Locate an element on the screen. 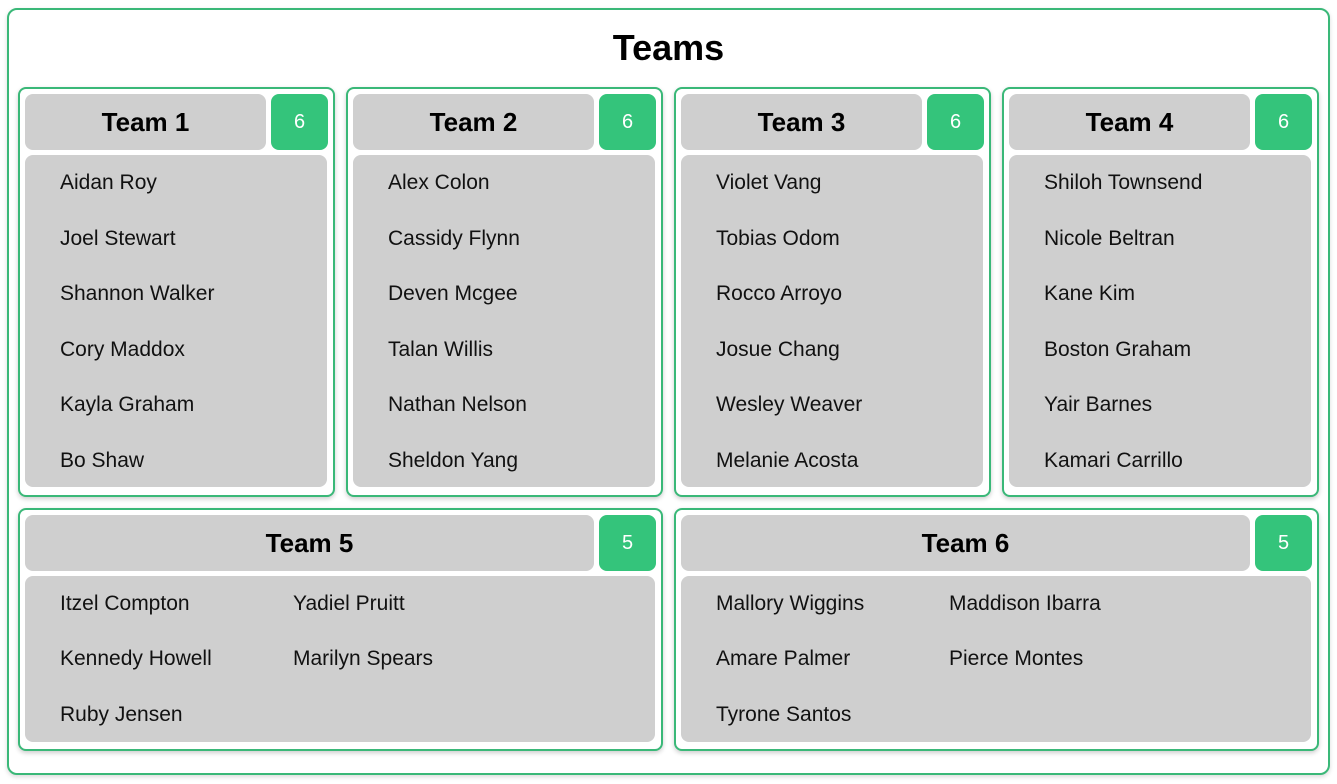 This screenshot has width=1337, height=784. team-name: Team 4 is located at coordinates (1129, 122).